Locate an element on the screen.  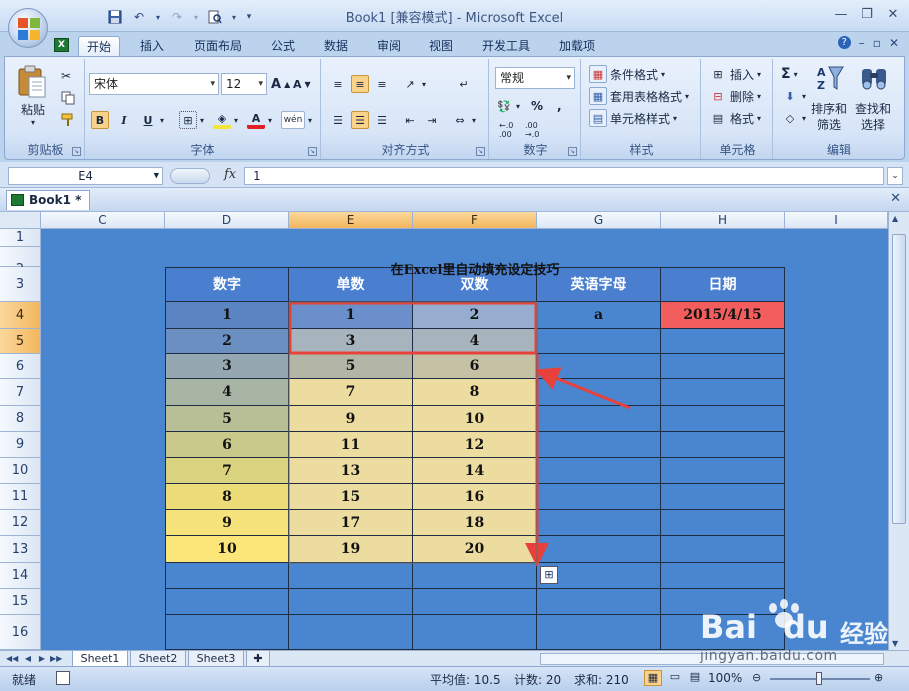
last-sheet-icon: ▶▶ is located at coordinates (56, 658).